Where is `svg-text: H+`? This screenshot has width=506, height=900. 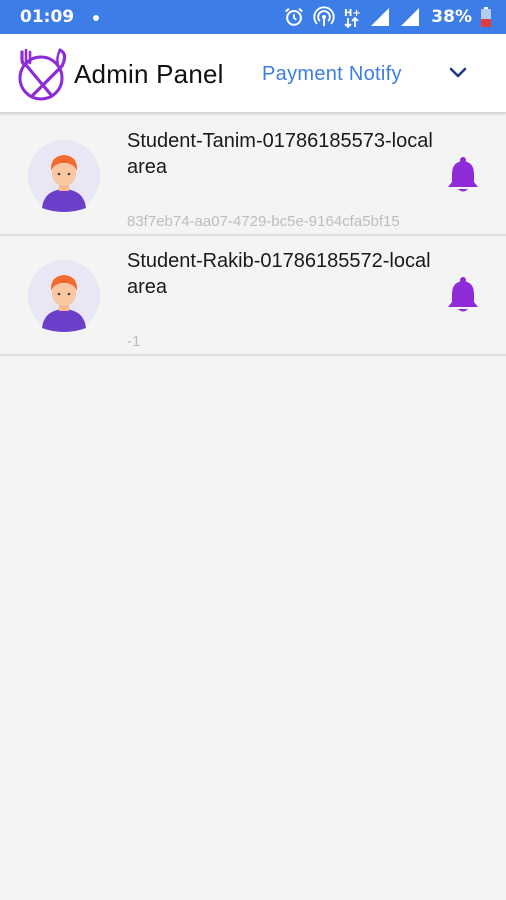
svg-text: H+ is located at coordinates (352, 13).